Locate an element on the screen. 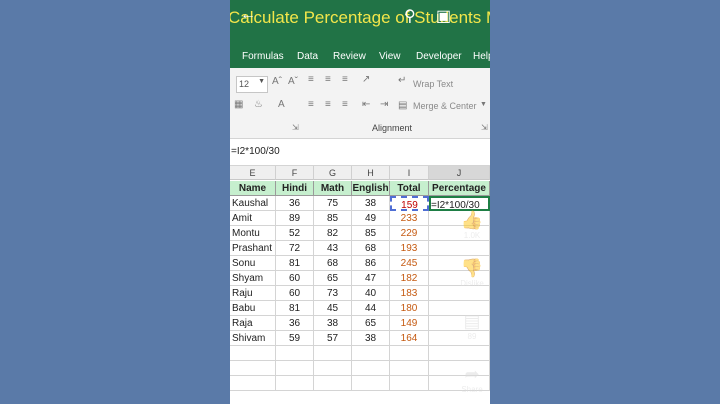 The height and width of the screenshot is (404, 720). align-bottom-icon: ≡ is located at coordinates (345, 79).